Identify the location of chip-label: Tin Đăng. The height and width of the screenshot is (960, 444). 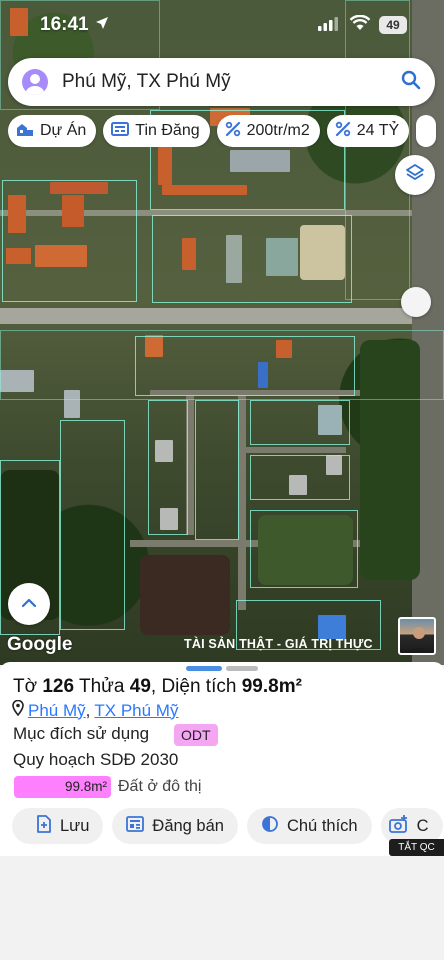
(167, 130).